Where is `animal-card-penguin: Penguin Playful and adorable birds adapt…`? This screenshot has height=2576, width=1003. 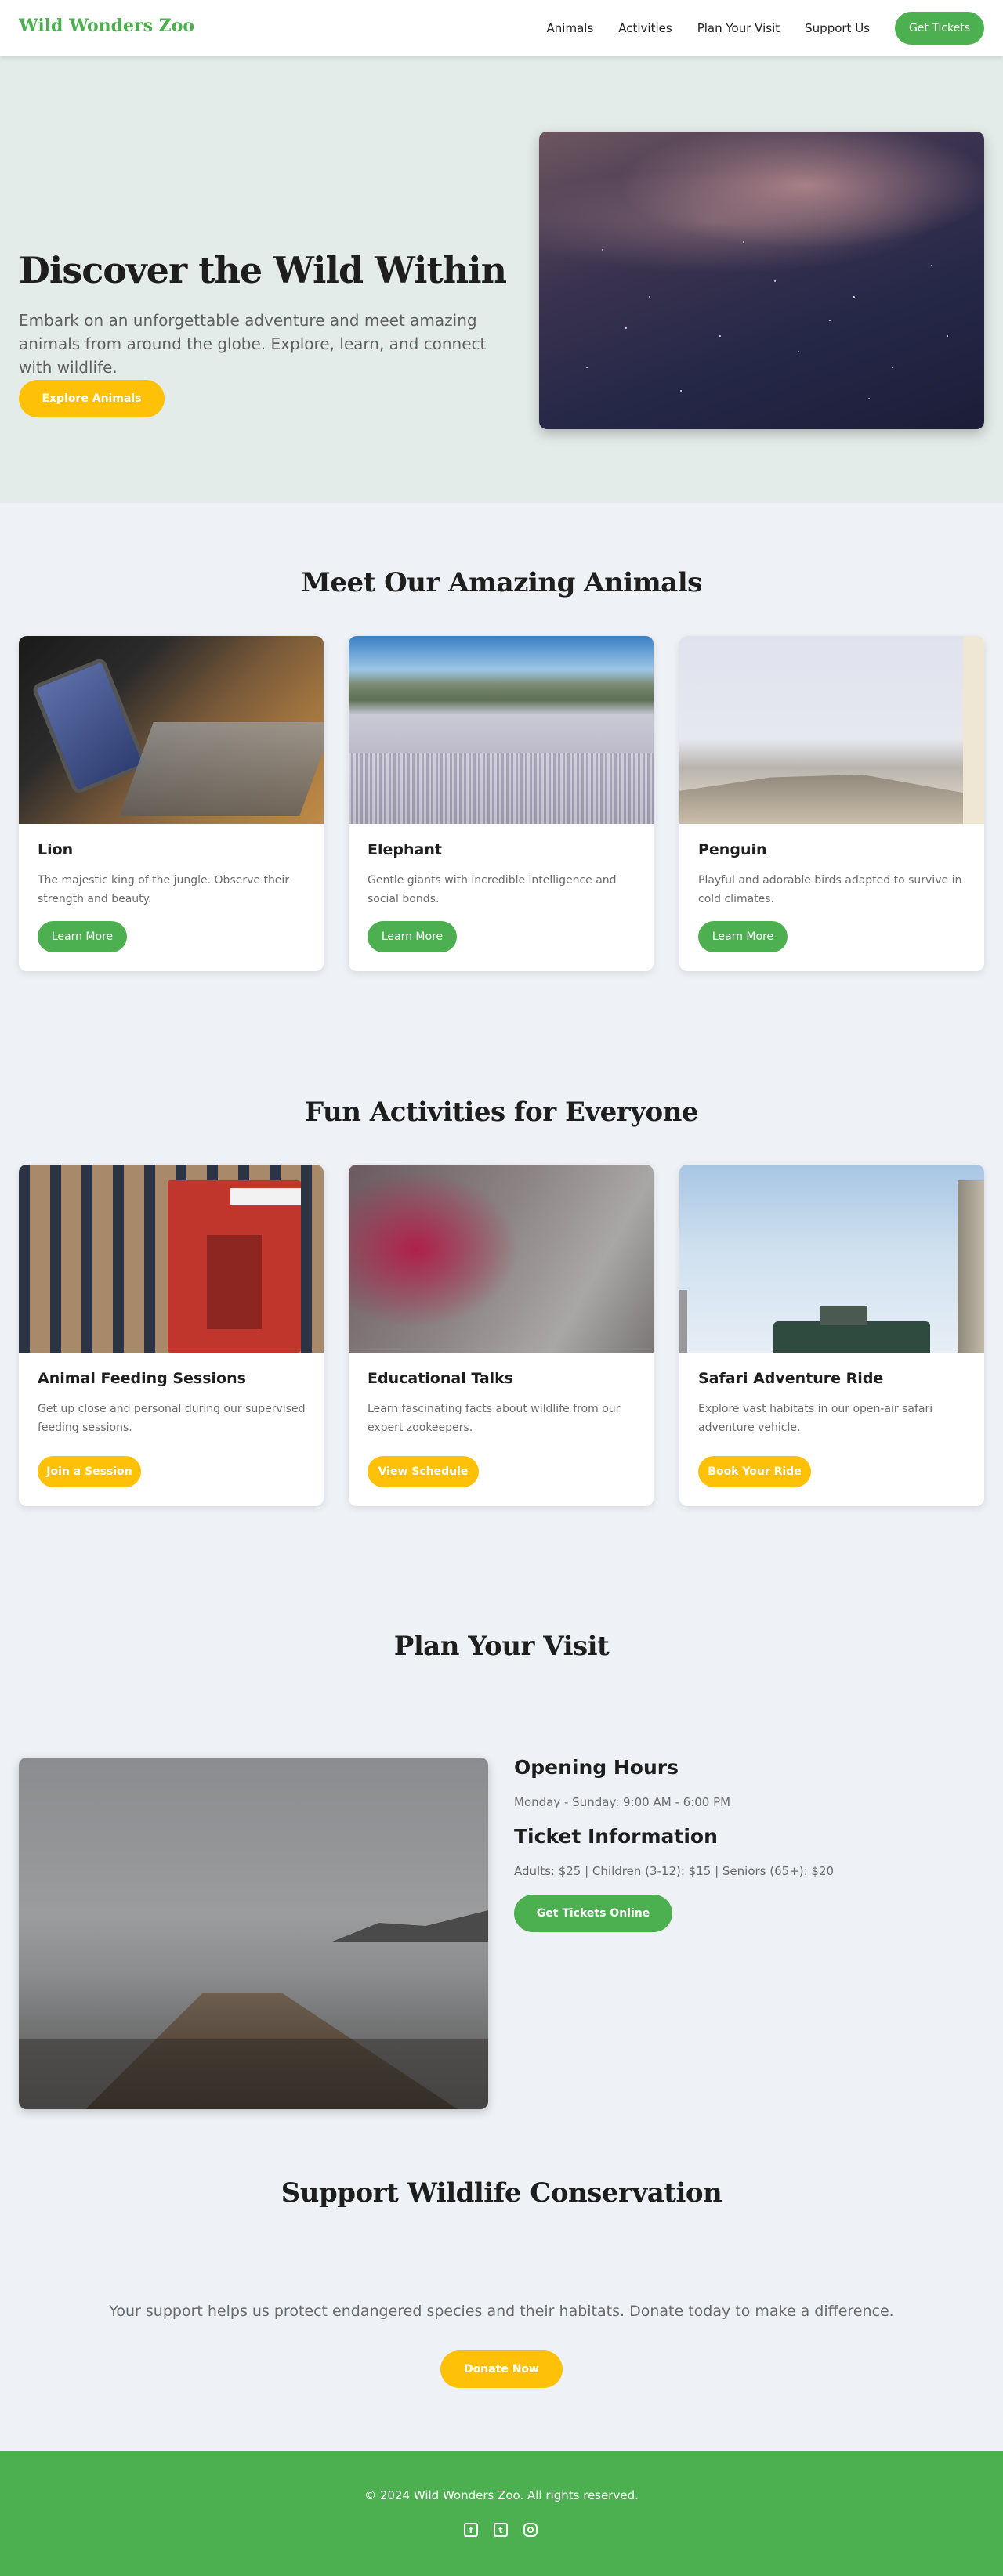 animal-card-penguin: Penguin Playful and adorable birds adapt… is located at coordinates (831, 803).